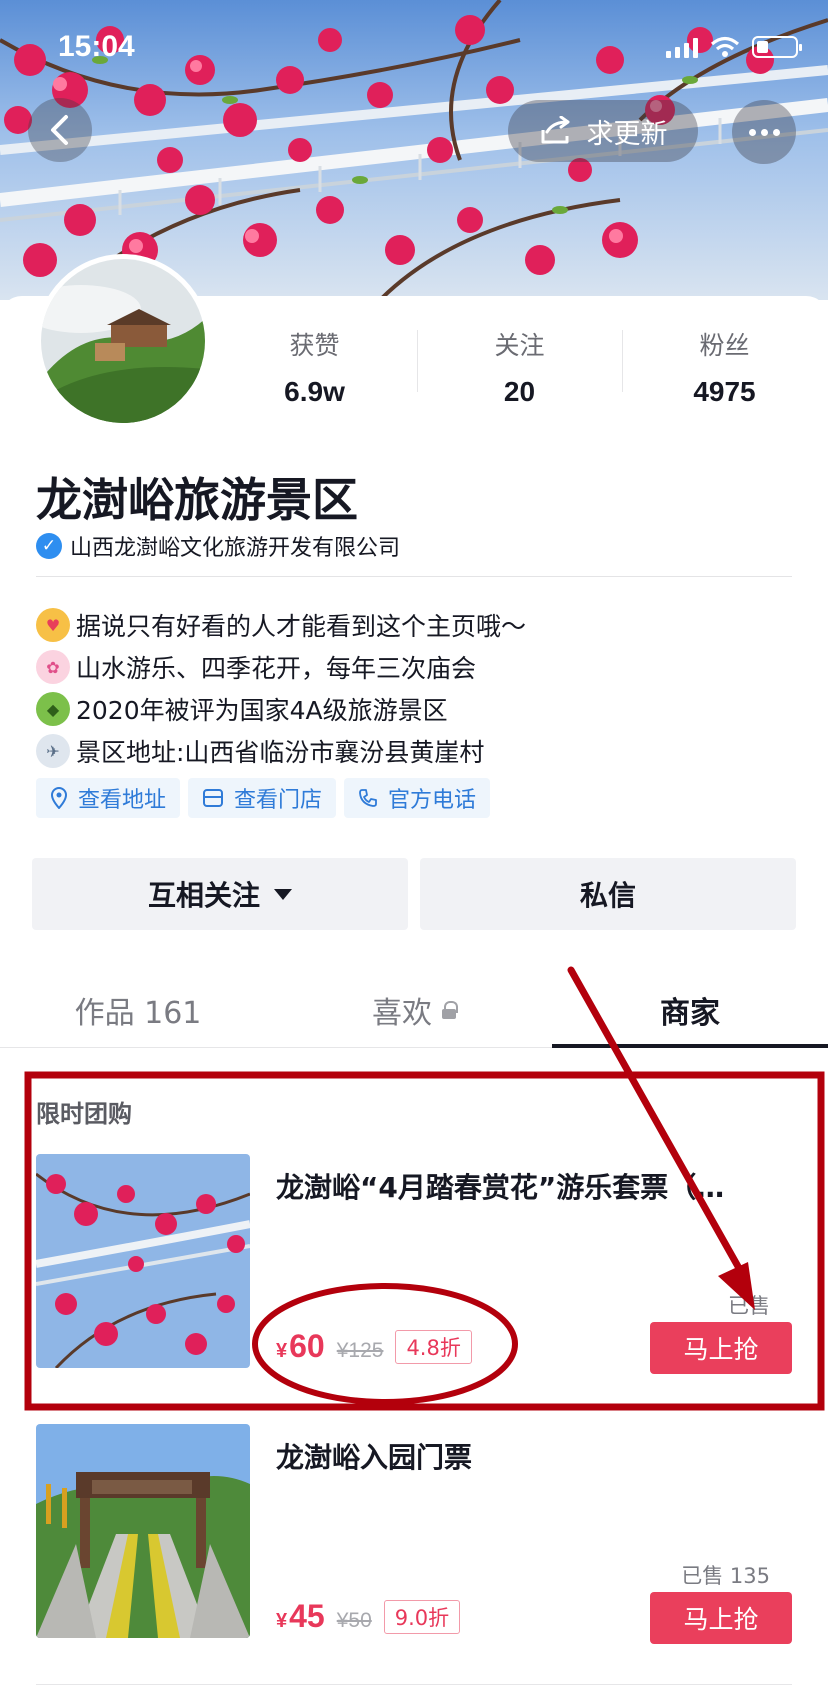  I want to click on status-time: 15:04, so click(96, 46).